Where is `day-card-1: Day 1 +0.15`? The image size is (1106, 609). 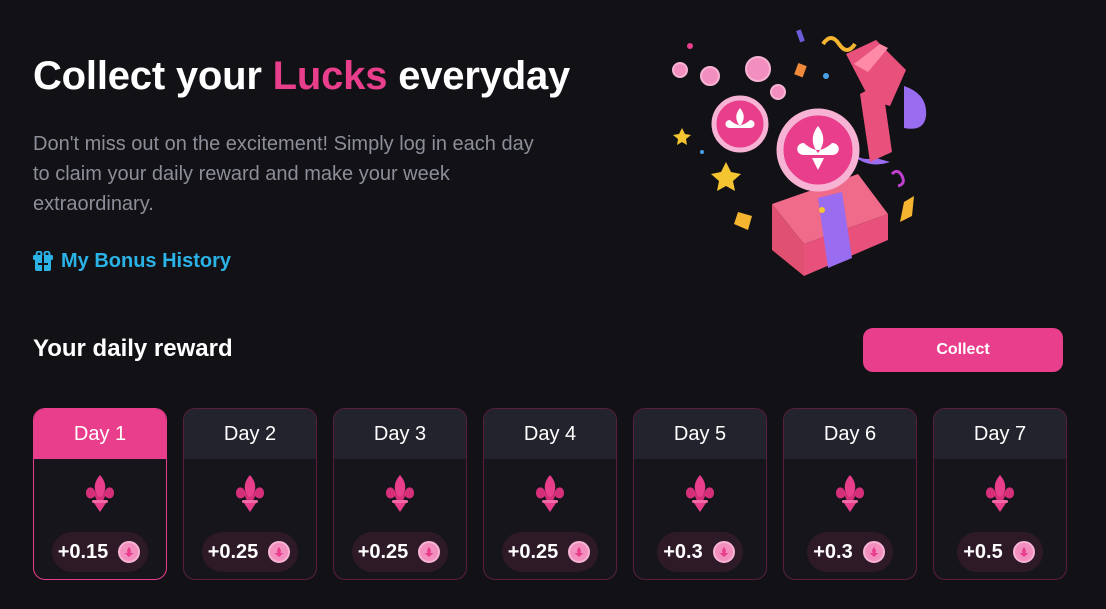
day-card-1: Day 1 +0.15 is located at coordinates (100, 494).